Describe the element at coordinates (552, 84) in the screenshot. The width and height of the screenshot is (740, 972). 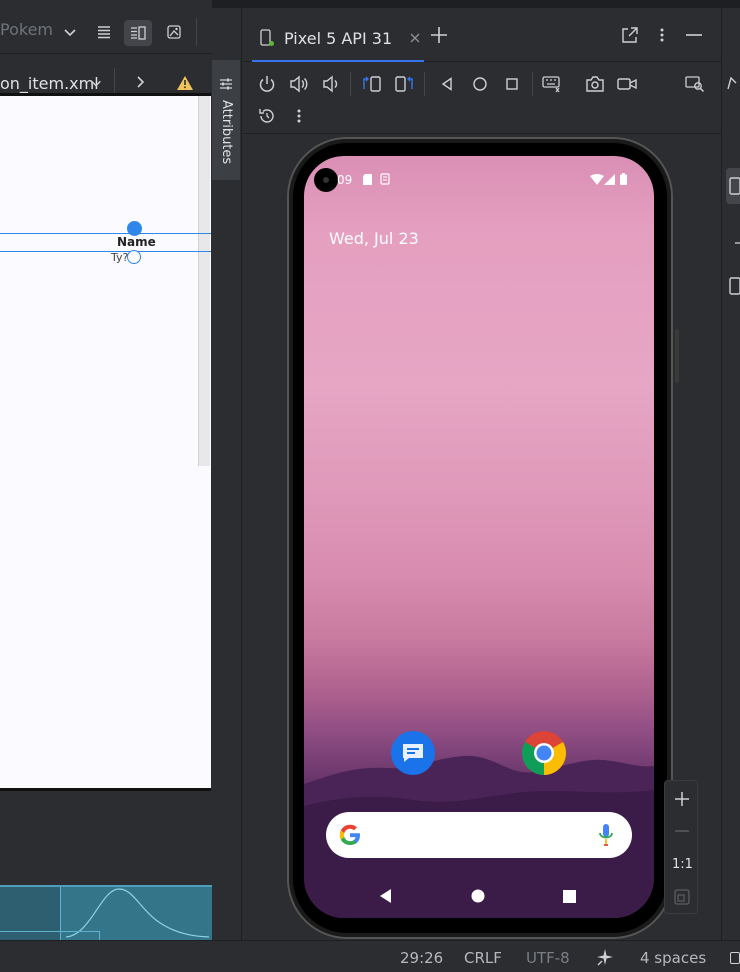
I see `keyboard-icon` at that location.